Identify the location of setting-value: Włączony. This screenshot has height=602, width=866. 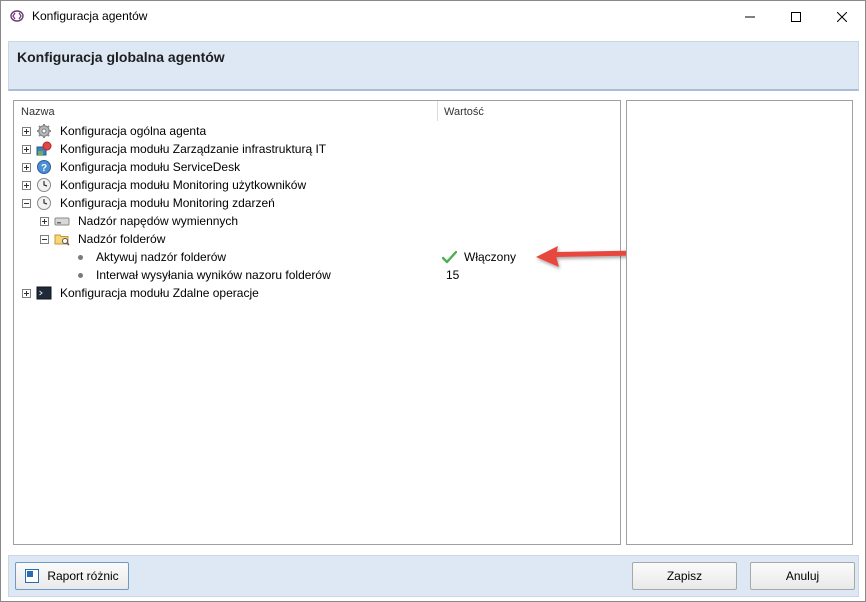
(490, 257).